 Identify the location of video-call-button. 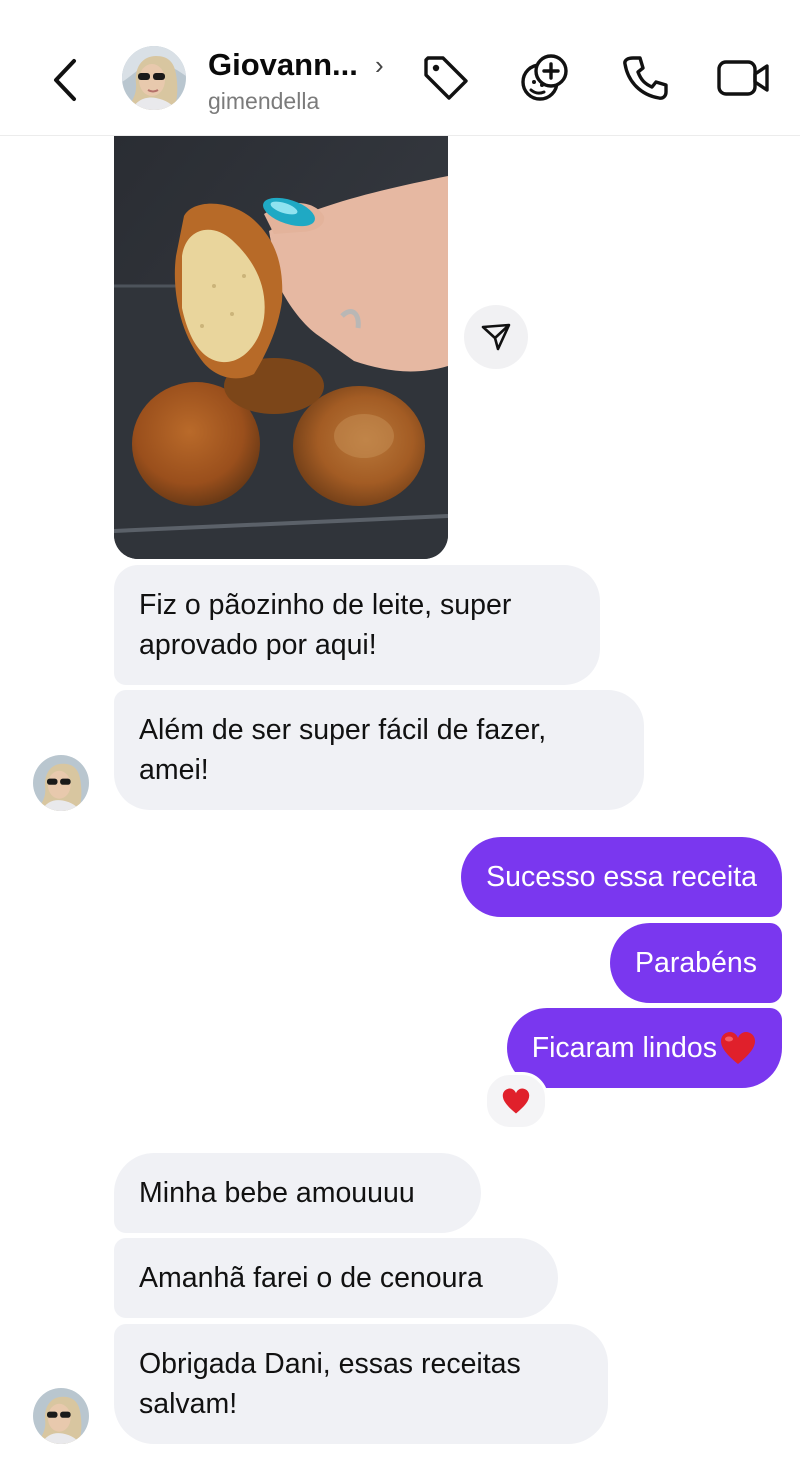
(743, 78).